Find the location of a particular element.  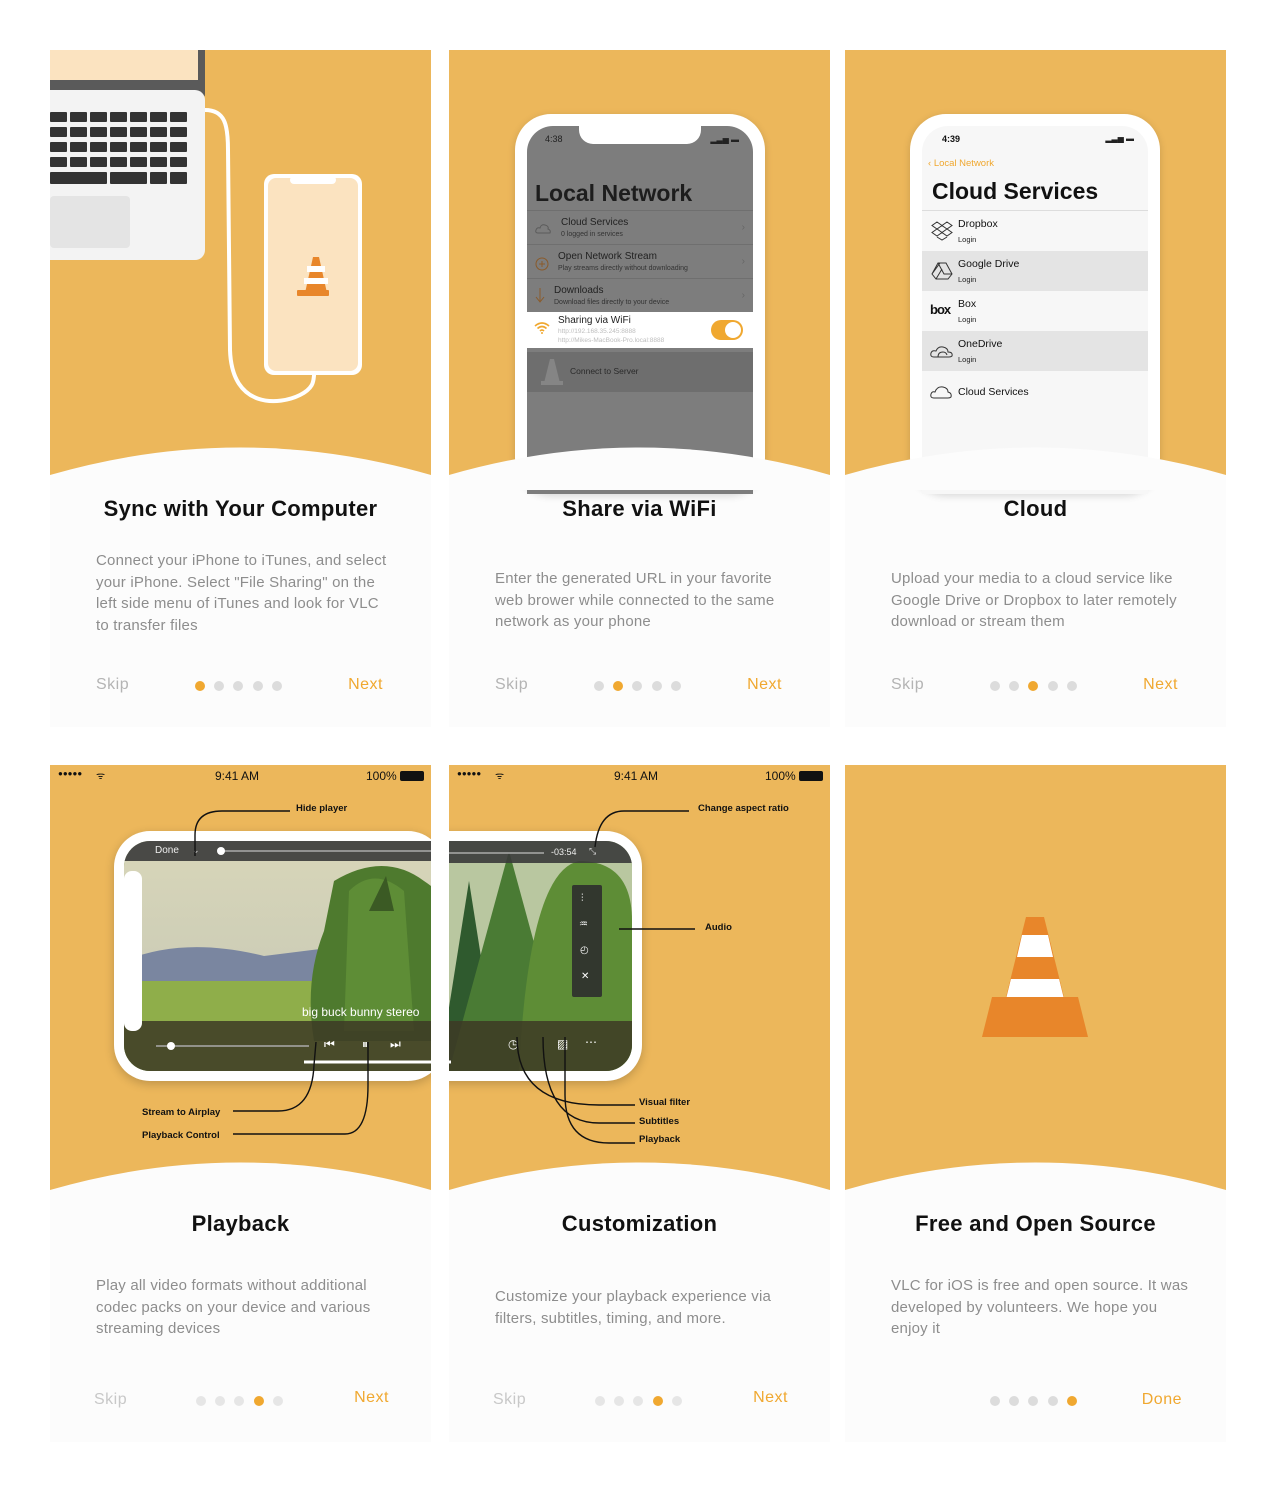

service-name: Google Drive is located at coordinates (989, 264).